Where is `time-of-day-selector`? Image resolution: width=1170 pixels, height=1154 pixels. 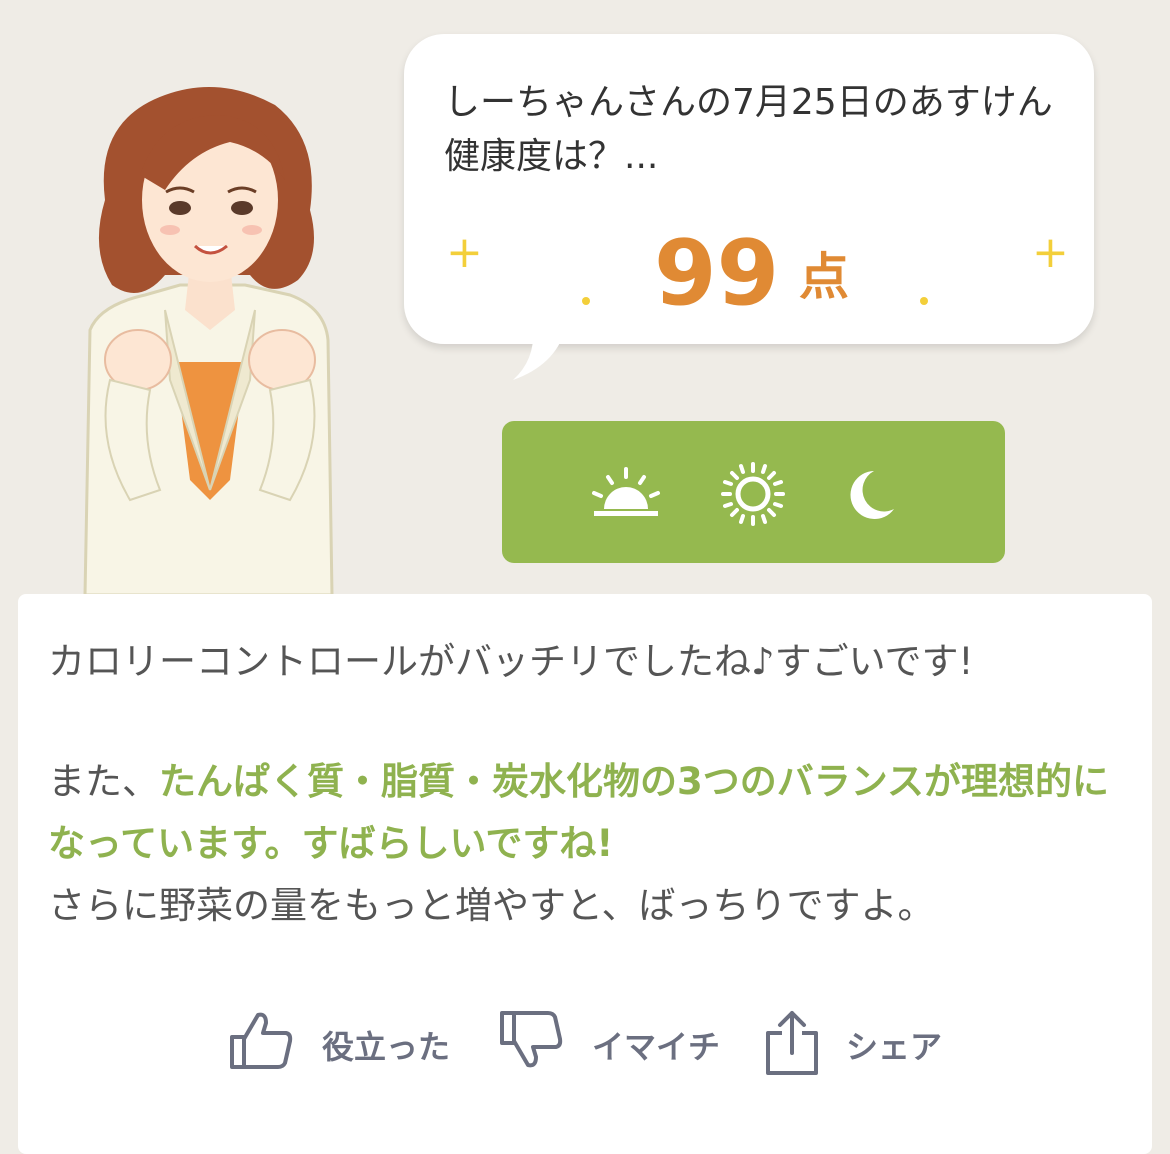 time-of-day-selector is located at coordinates (753, 492).